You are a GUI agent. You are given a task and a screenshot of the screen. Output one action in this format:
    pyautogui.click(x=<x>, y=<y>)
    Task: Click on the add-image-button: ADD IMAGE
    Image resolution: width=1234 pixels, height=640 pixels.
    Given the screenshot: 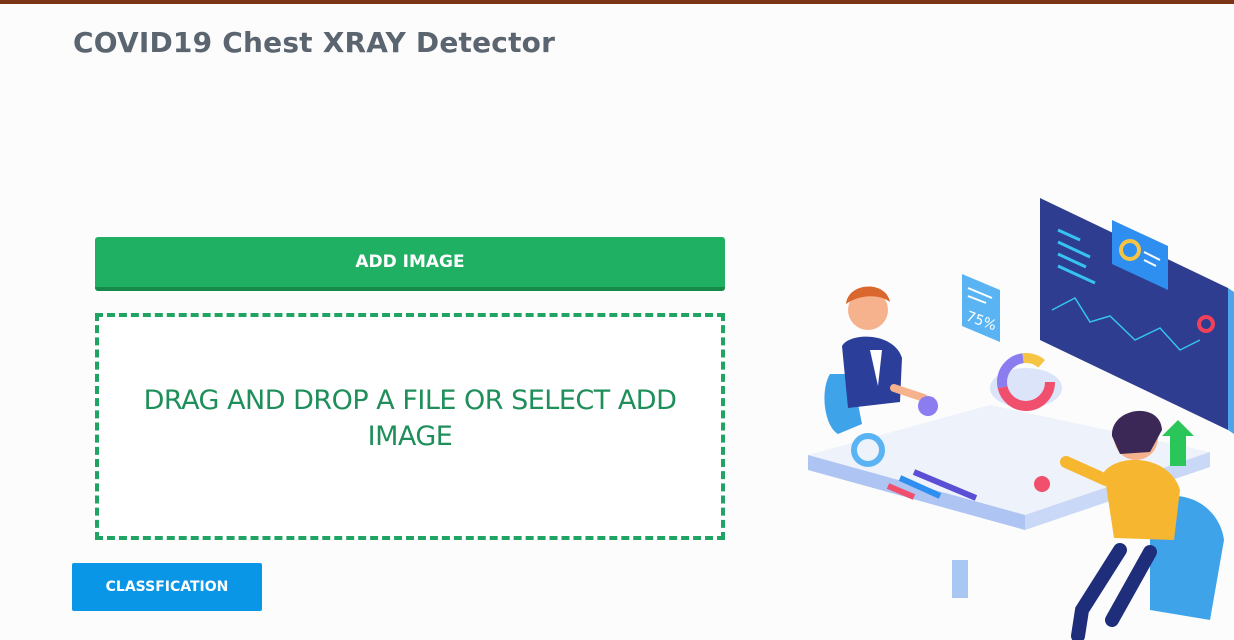 What is the action you would take?
    pyautogui.click(x=410, y=264)
    